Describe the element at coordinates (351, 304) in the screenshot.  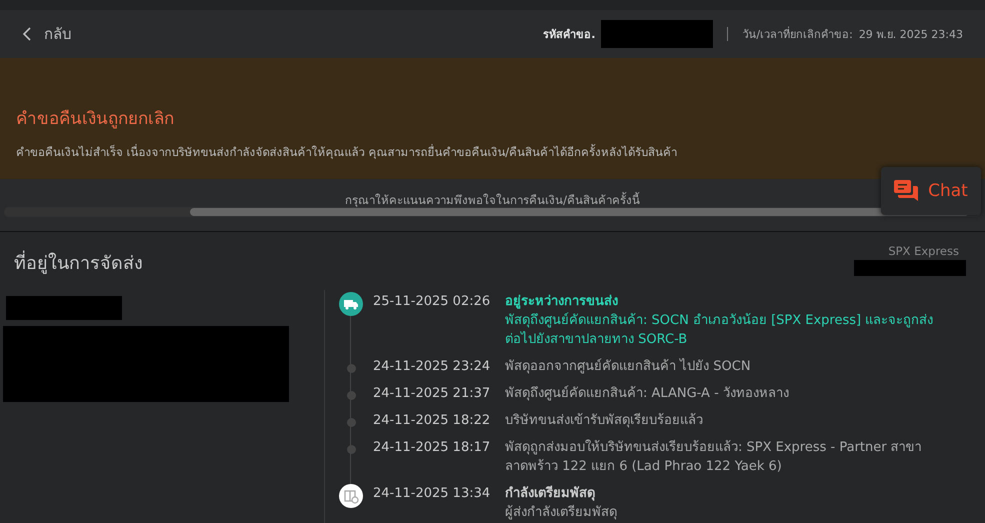
I see `truck-icon` at that location.